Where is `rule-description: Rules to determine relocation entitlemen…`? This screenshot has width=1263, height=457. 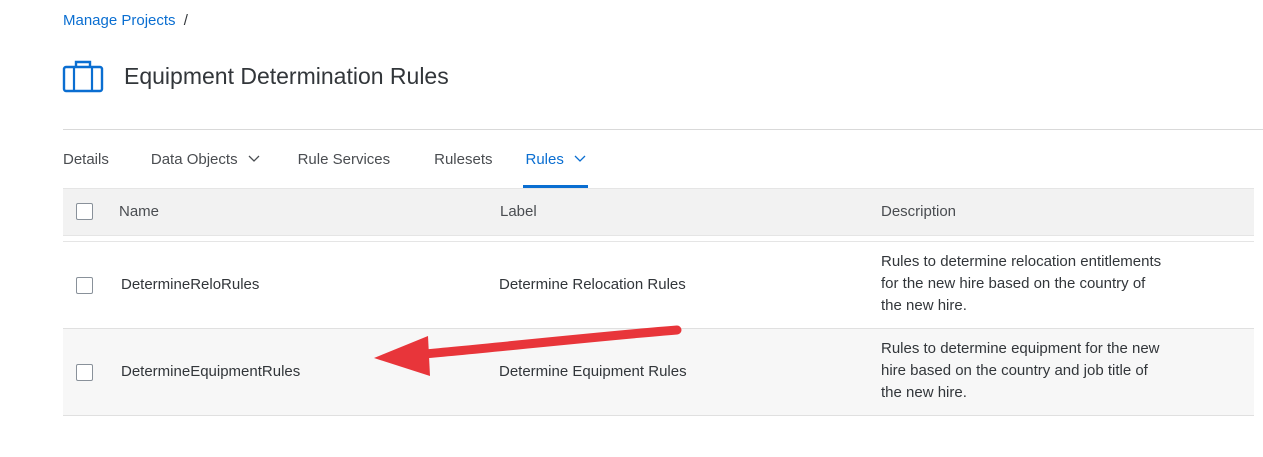
rule-description: Rules to determine relocation entitlemen… is located at coordinates (1066, 284).